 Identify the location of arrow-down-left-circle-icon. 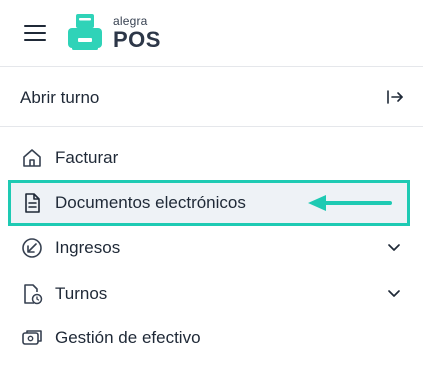
(32, 248).